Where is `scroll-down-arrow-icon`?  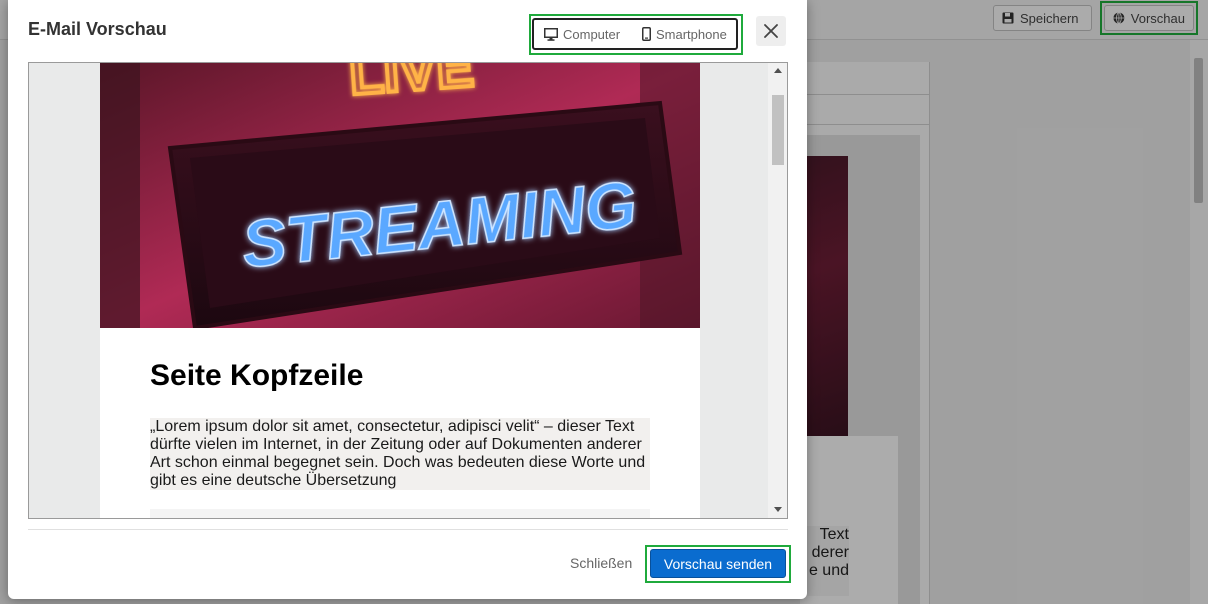
scroll-down-arrow-icon is located at coordinates (778, 509).